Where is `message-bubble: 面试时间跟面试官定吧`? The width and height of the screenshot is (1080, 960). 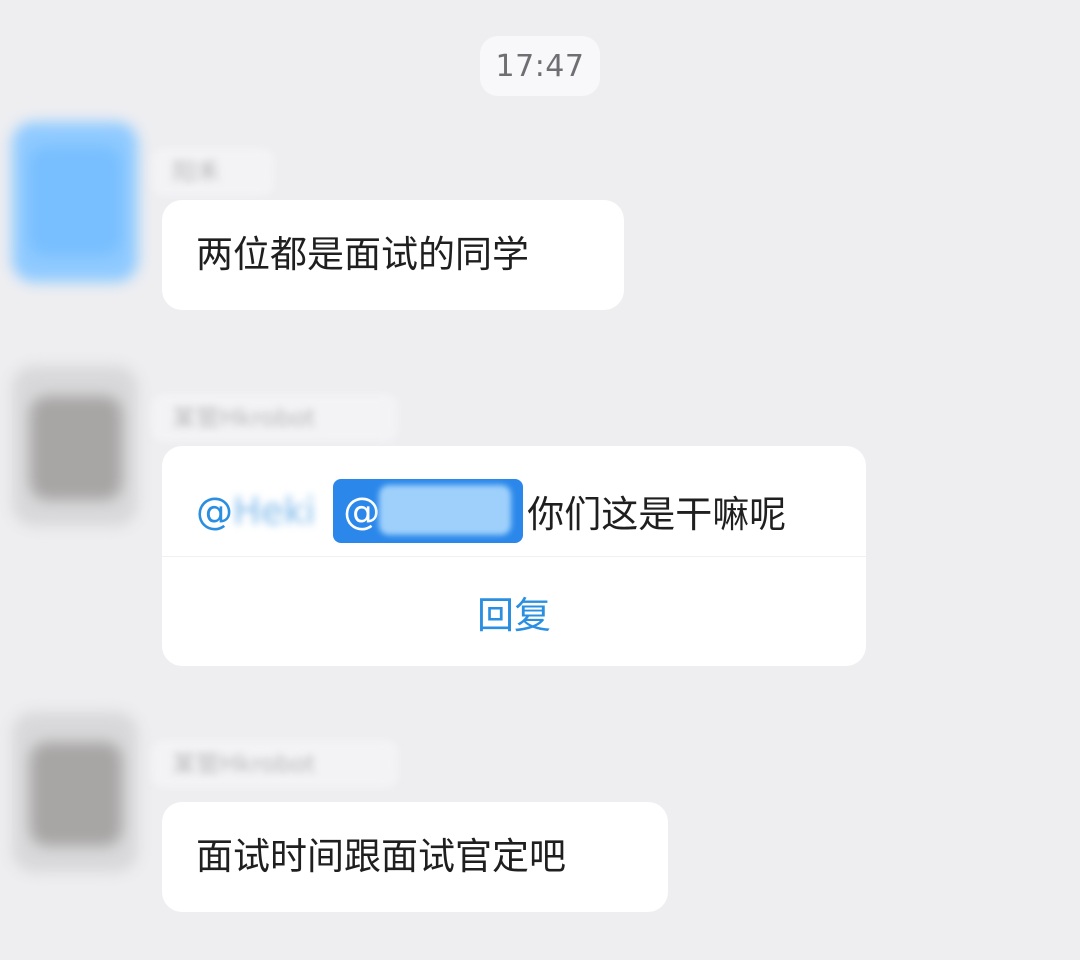 message-bubble: 面试时间跟面试官定吧 is located at coordinates (415, 857).